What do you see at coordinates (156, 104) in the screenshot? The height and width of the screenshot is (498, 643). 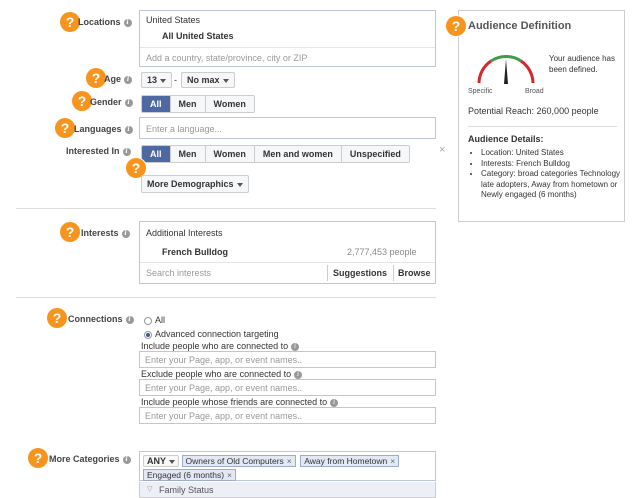 I see `gender-all-button: All` at bounding box center [156, 104].